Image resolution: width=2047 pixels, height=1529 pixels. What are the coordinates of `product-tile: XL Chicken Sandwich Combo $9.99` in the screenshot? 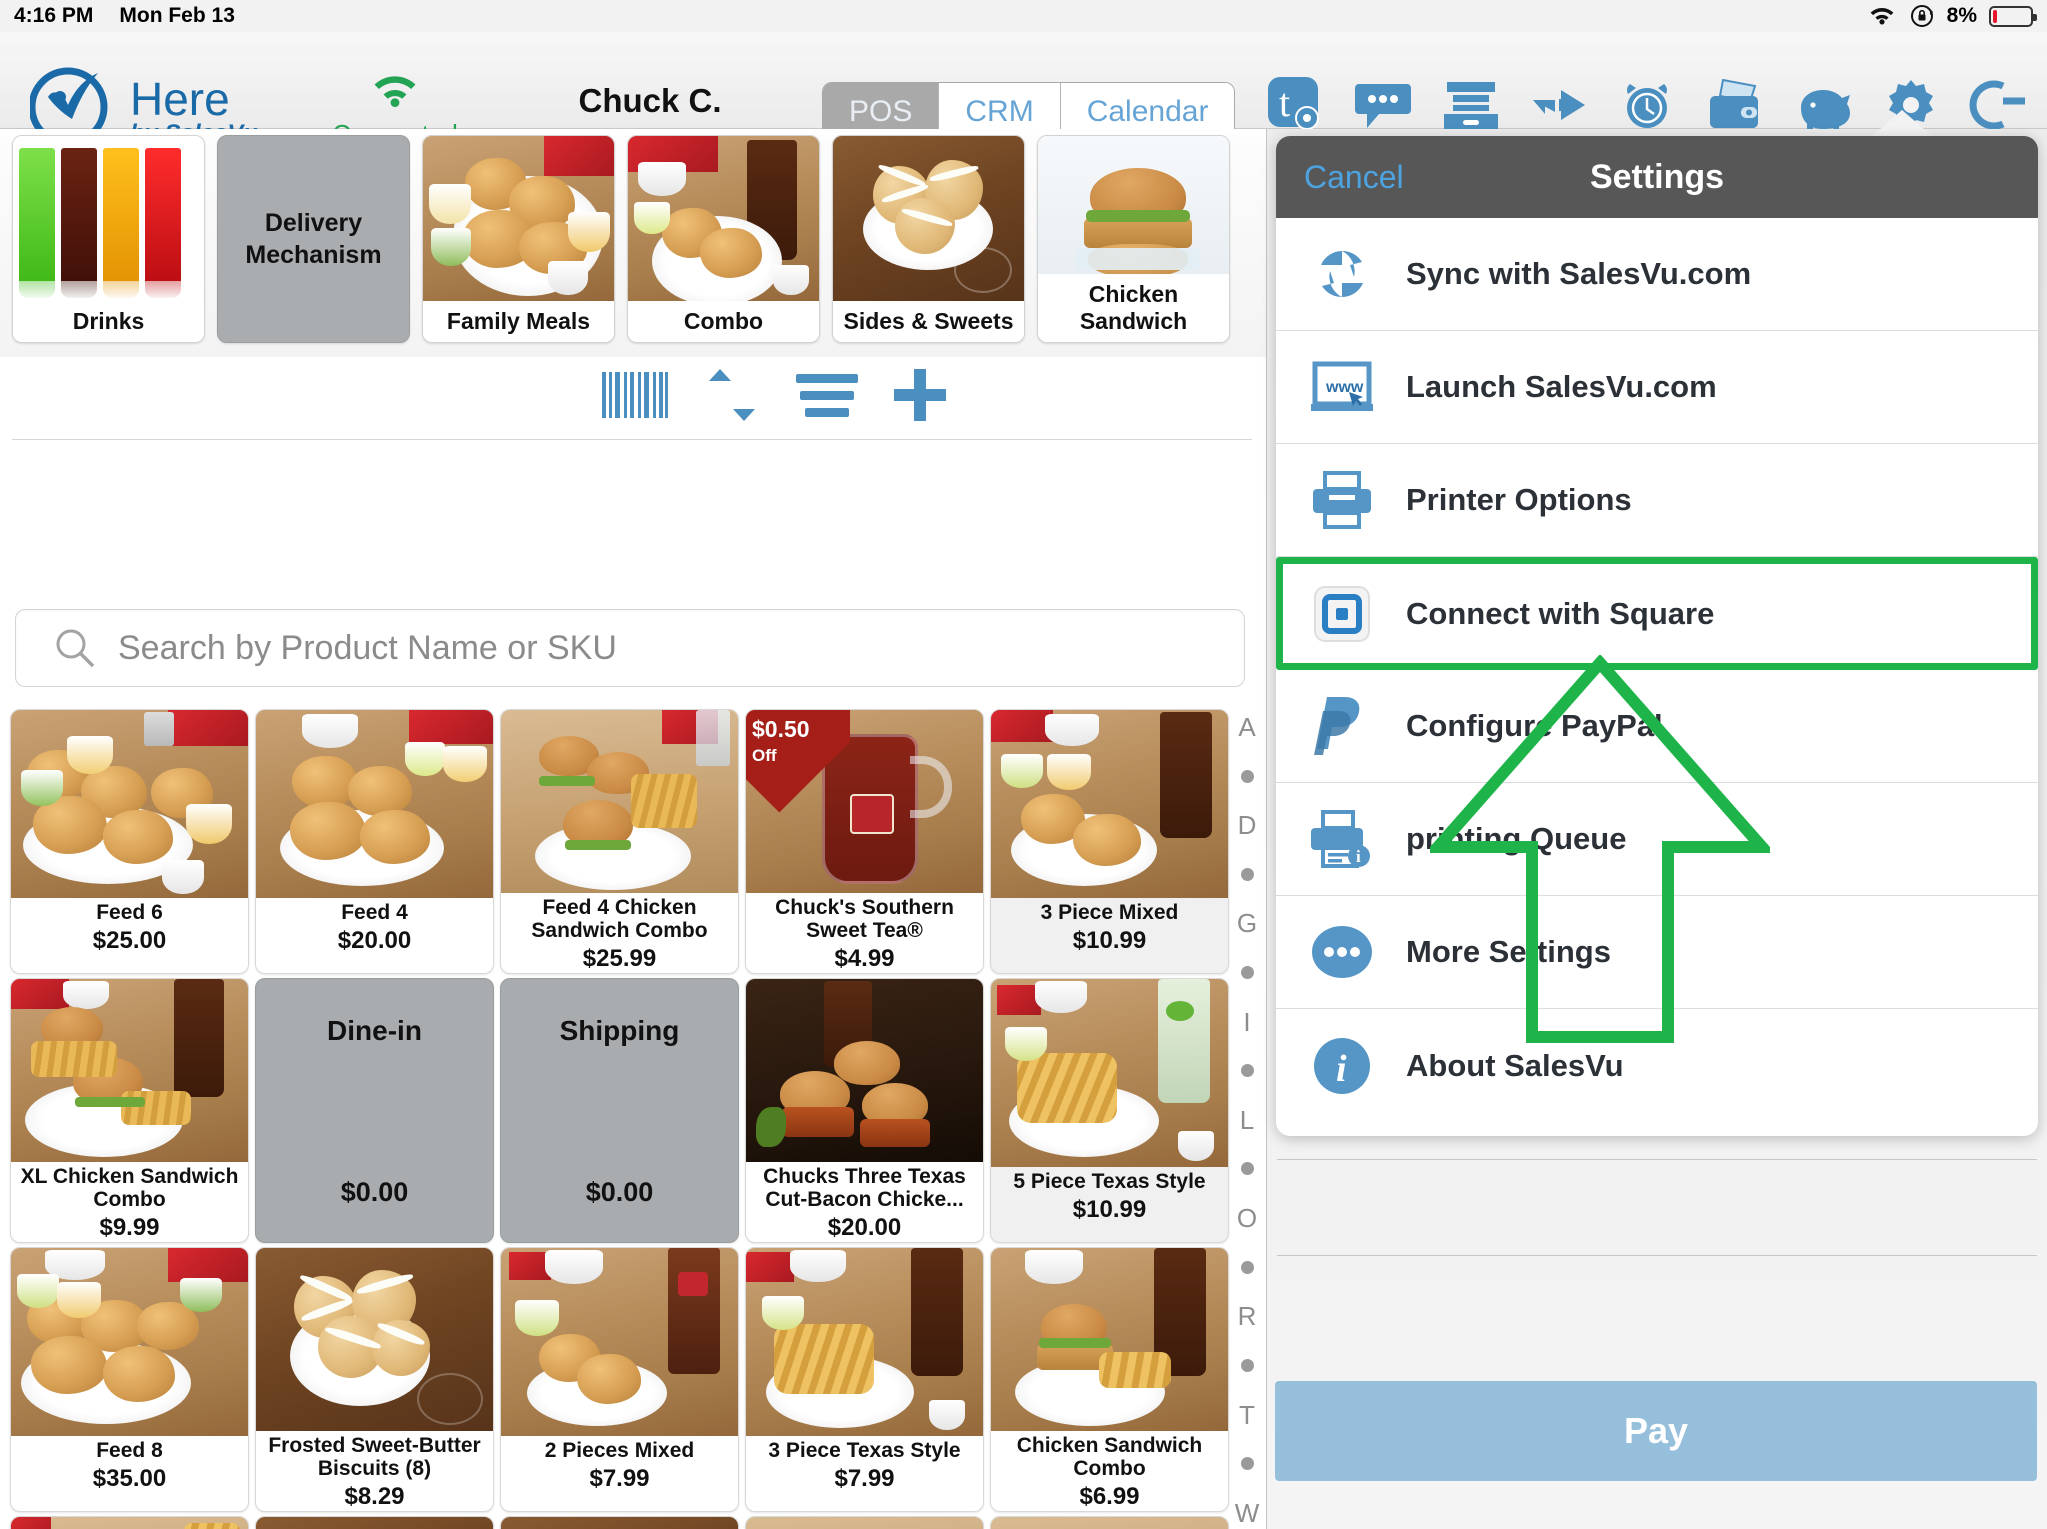 It's located at (129, 1110).